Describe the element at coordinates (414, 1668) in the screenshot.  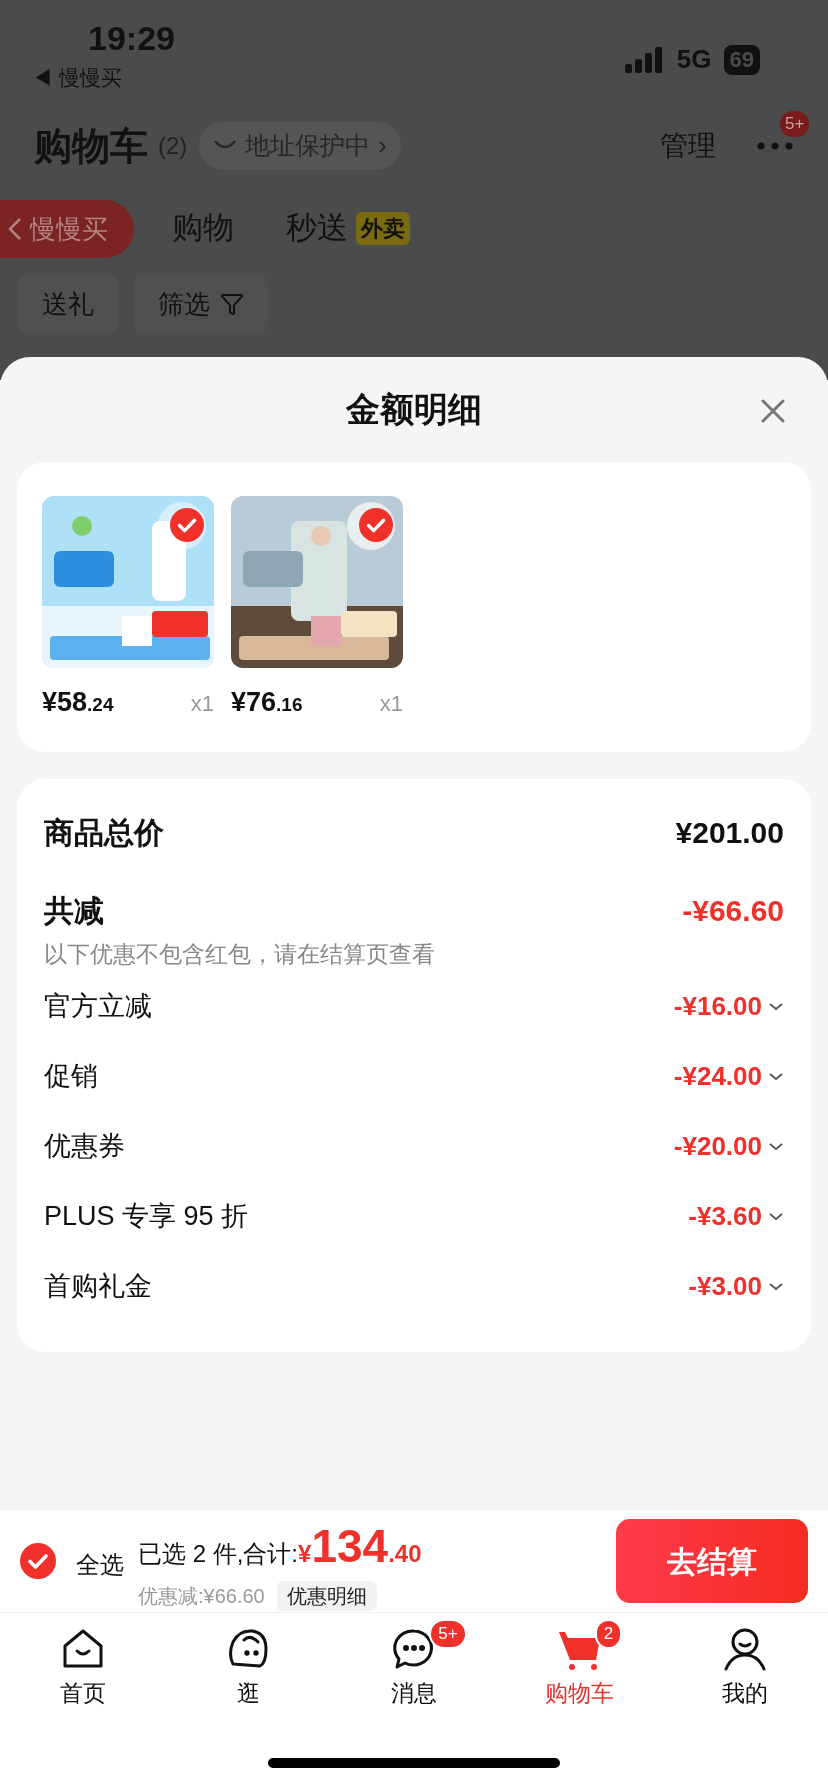
I see `tab-bar-item: 消息 5+` at that location.